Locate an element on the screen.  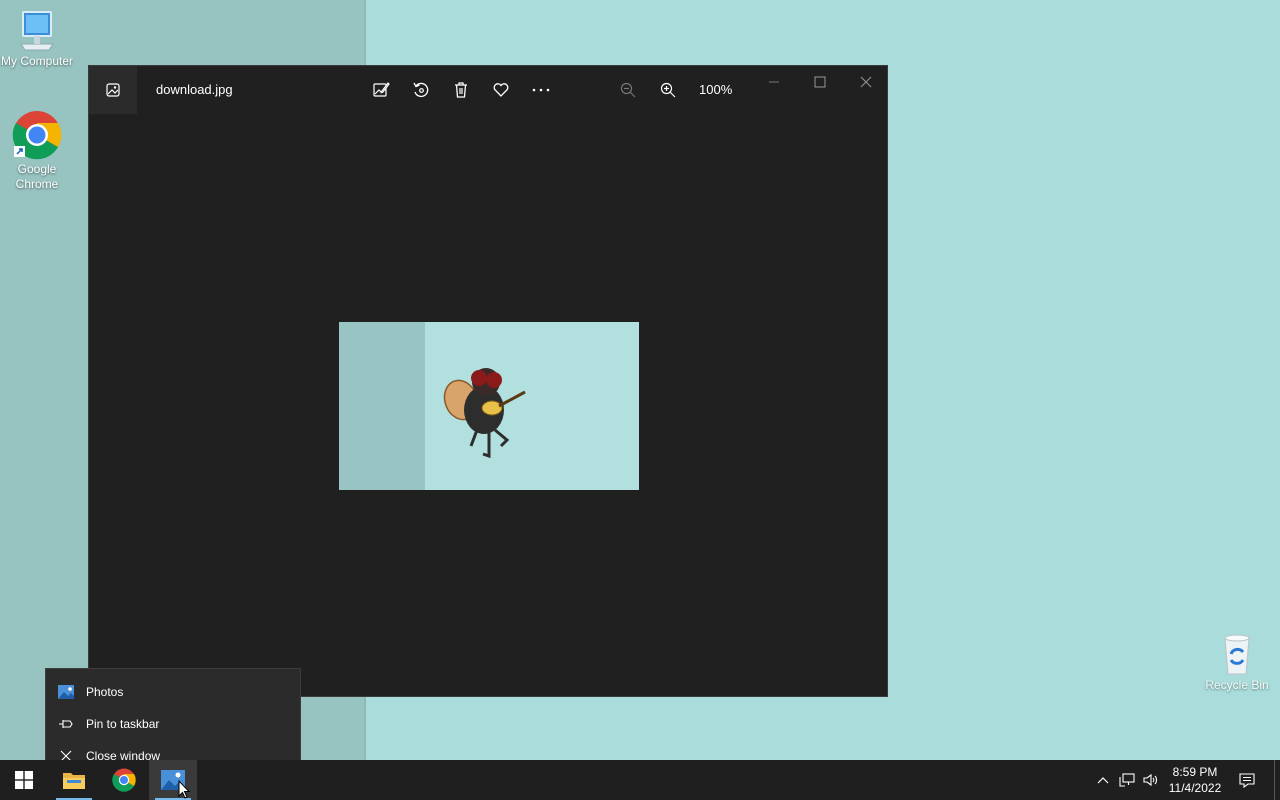
zoom-out-button is located at coordinates (628, 90).